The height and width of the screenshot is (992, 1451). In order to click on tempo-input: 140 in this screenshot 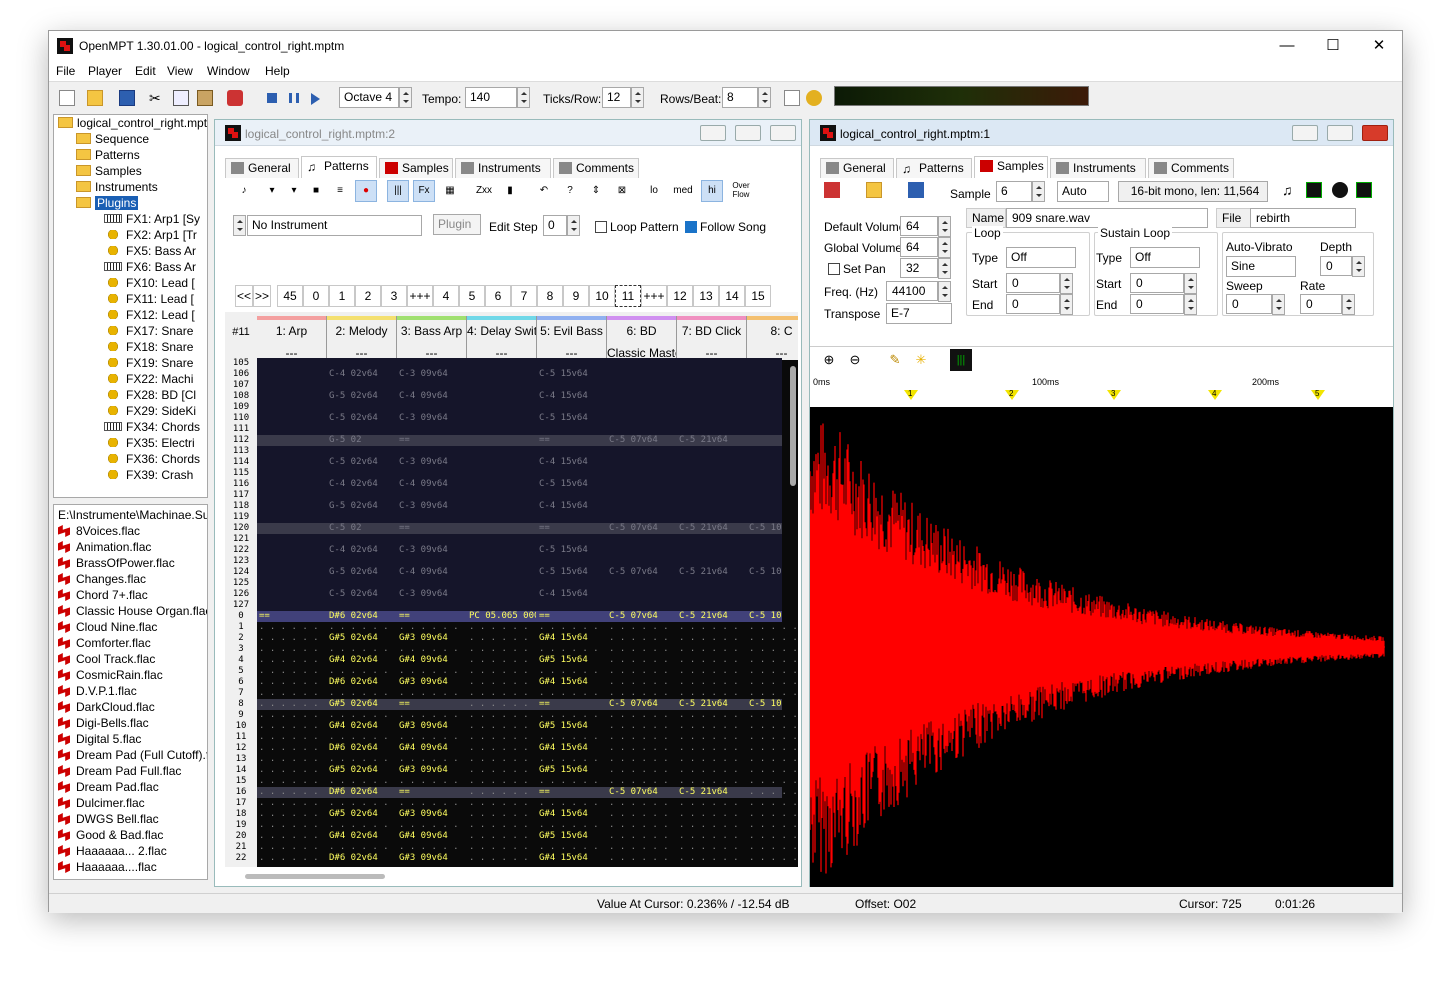, I will do `click(491, 97)`.